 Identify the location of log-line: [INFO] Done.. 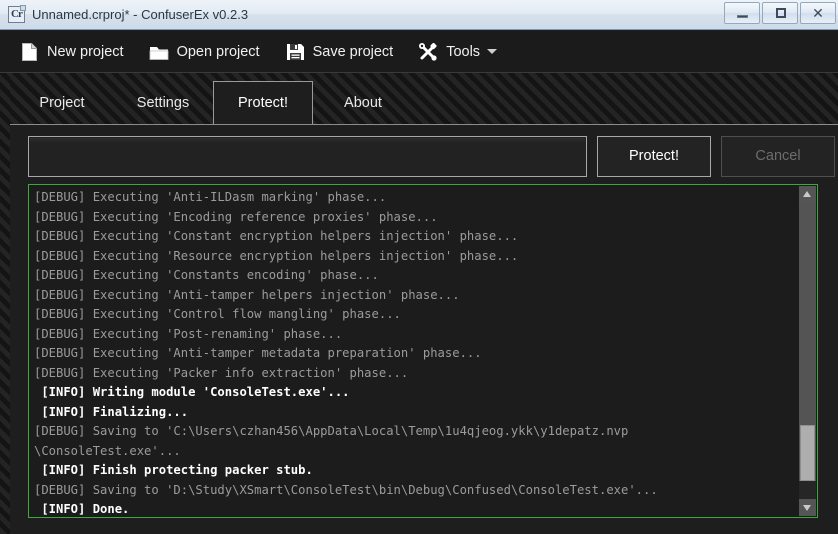
(82, 509).